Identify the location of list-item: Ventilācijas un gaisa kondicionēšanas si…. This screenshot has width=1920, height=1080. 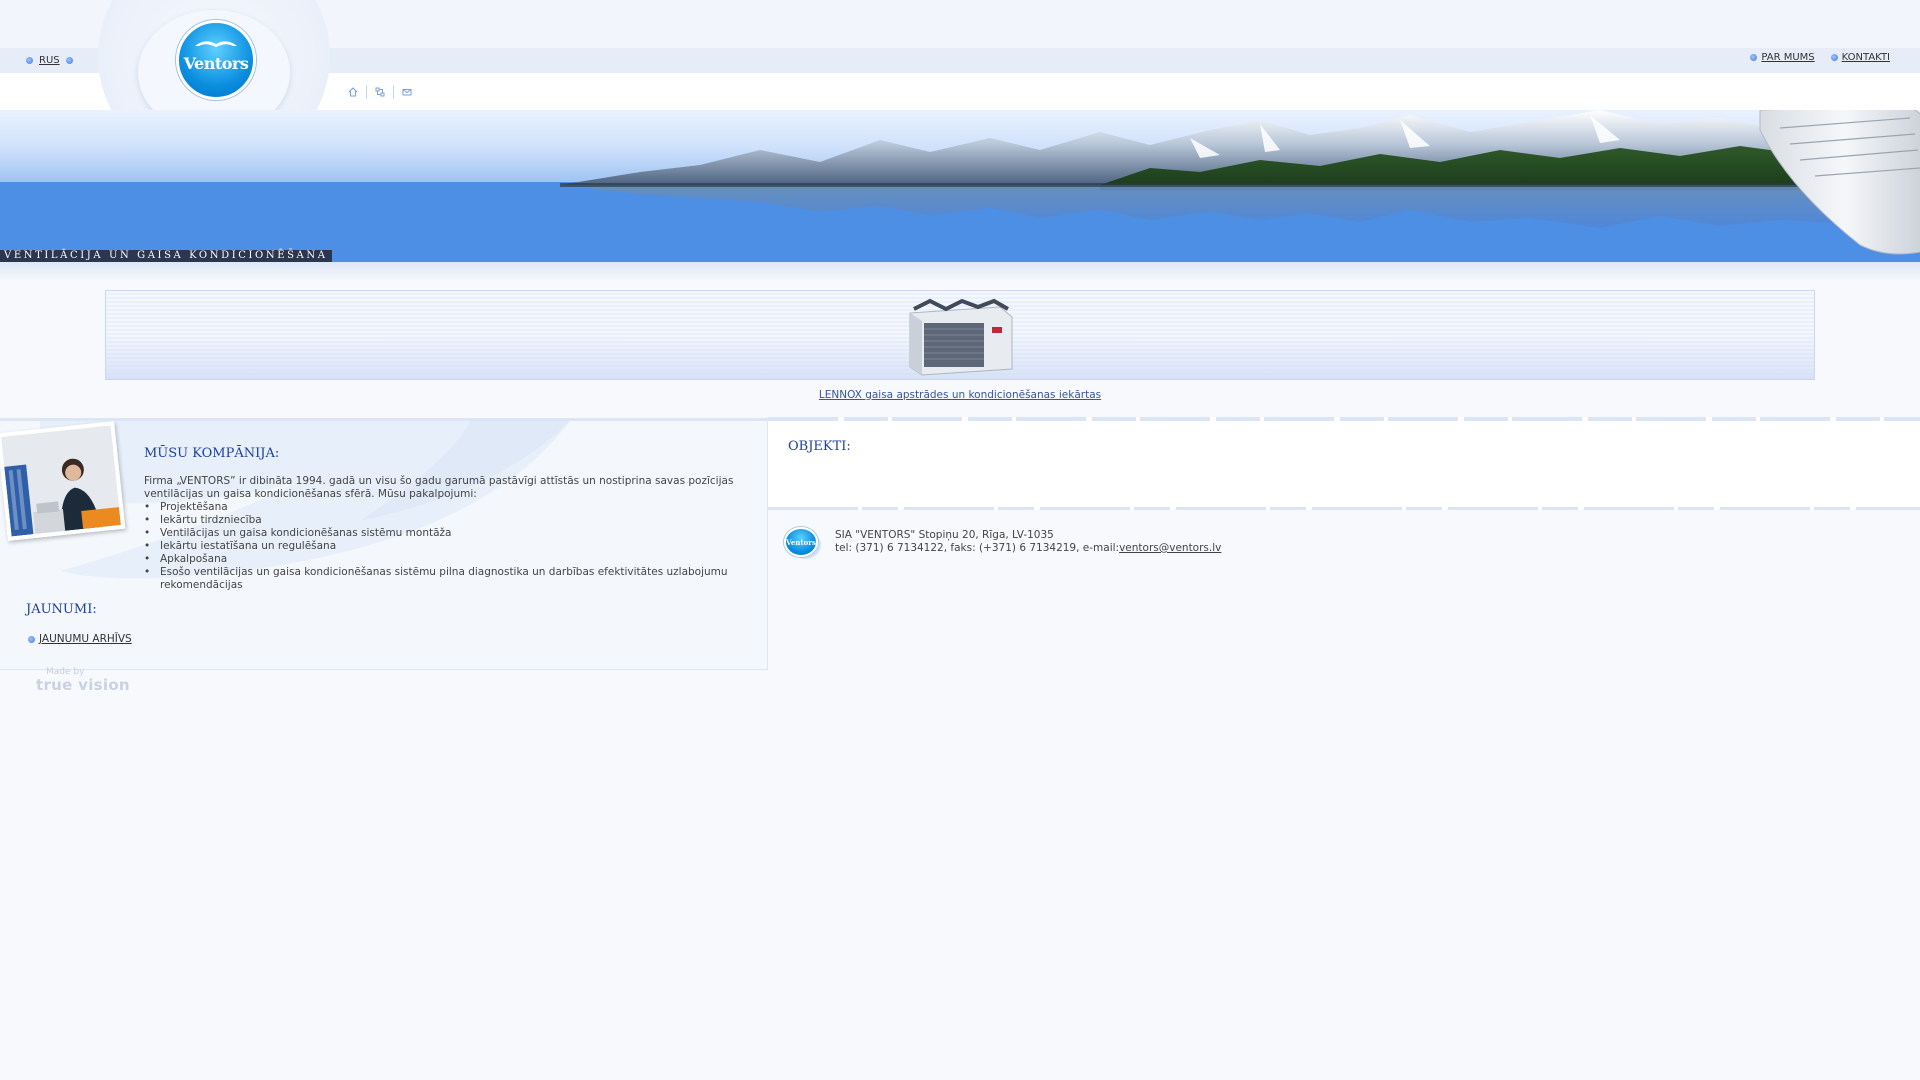
(449, 533).